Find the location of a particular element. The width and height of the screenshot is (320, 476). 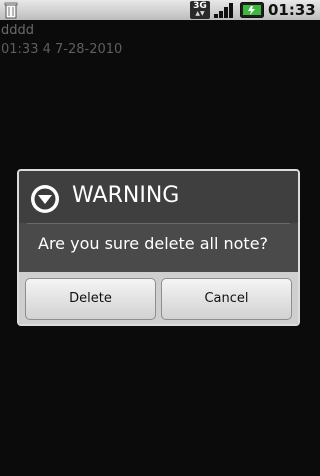

dialog-title: WARNING is located at coordinates (126, 195).